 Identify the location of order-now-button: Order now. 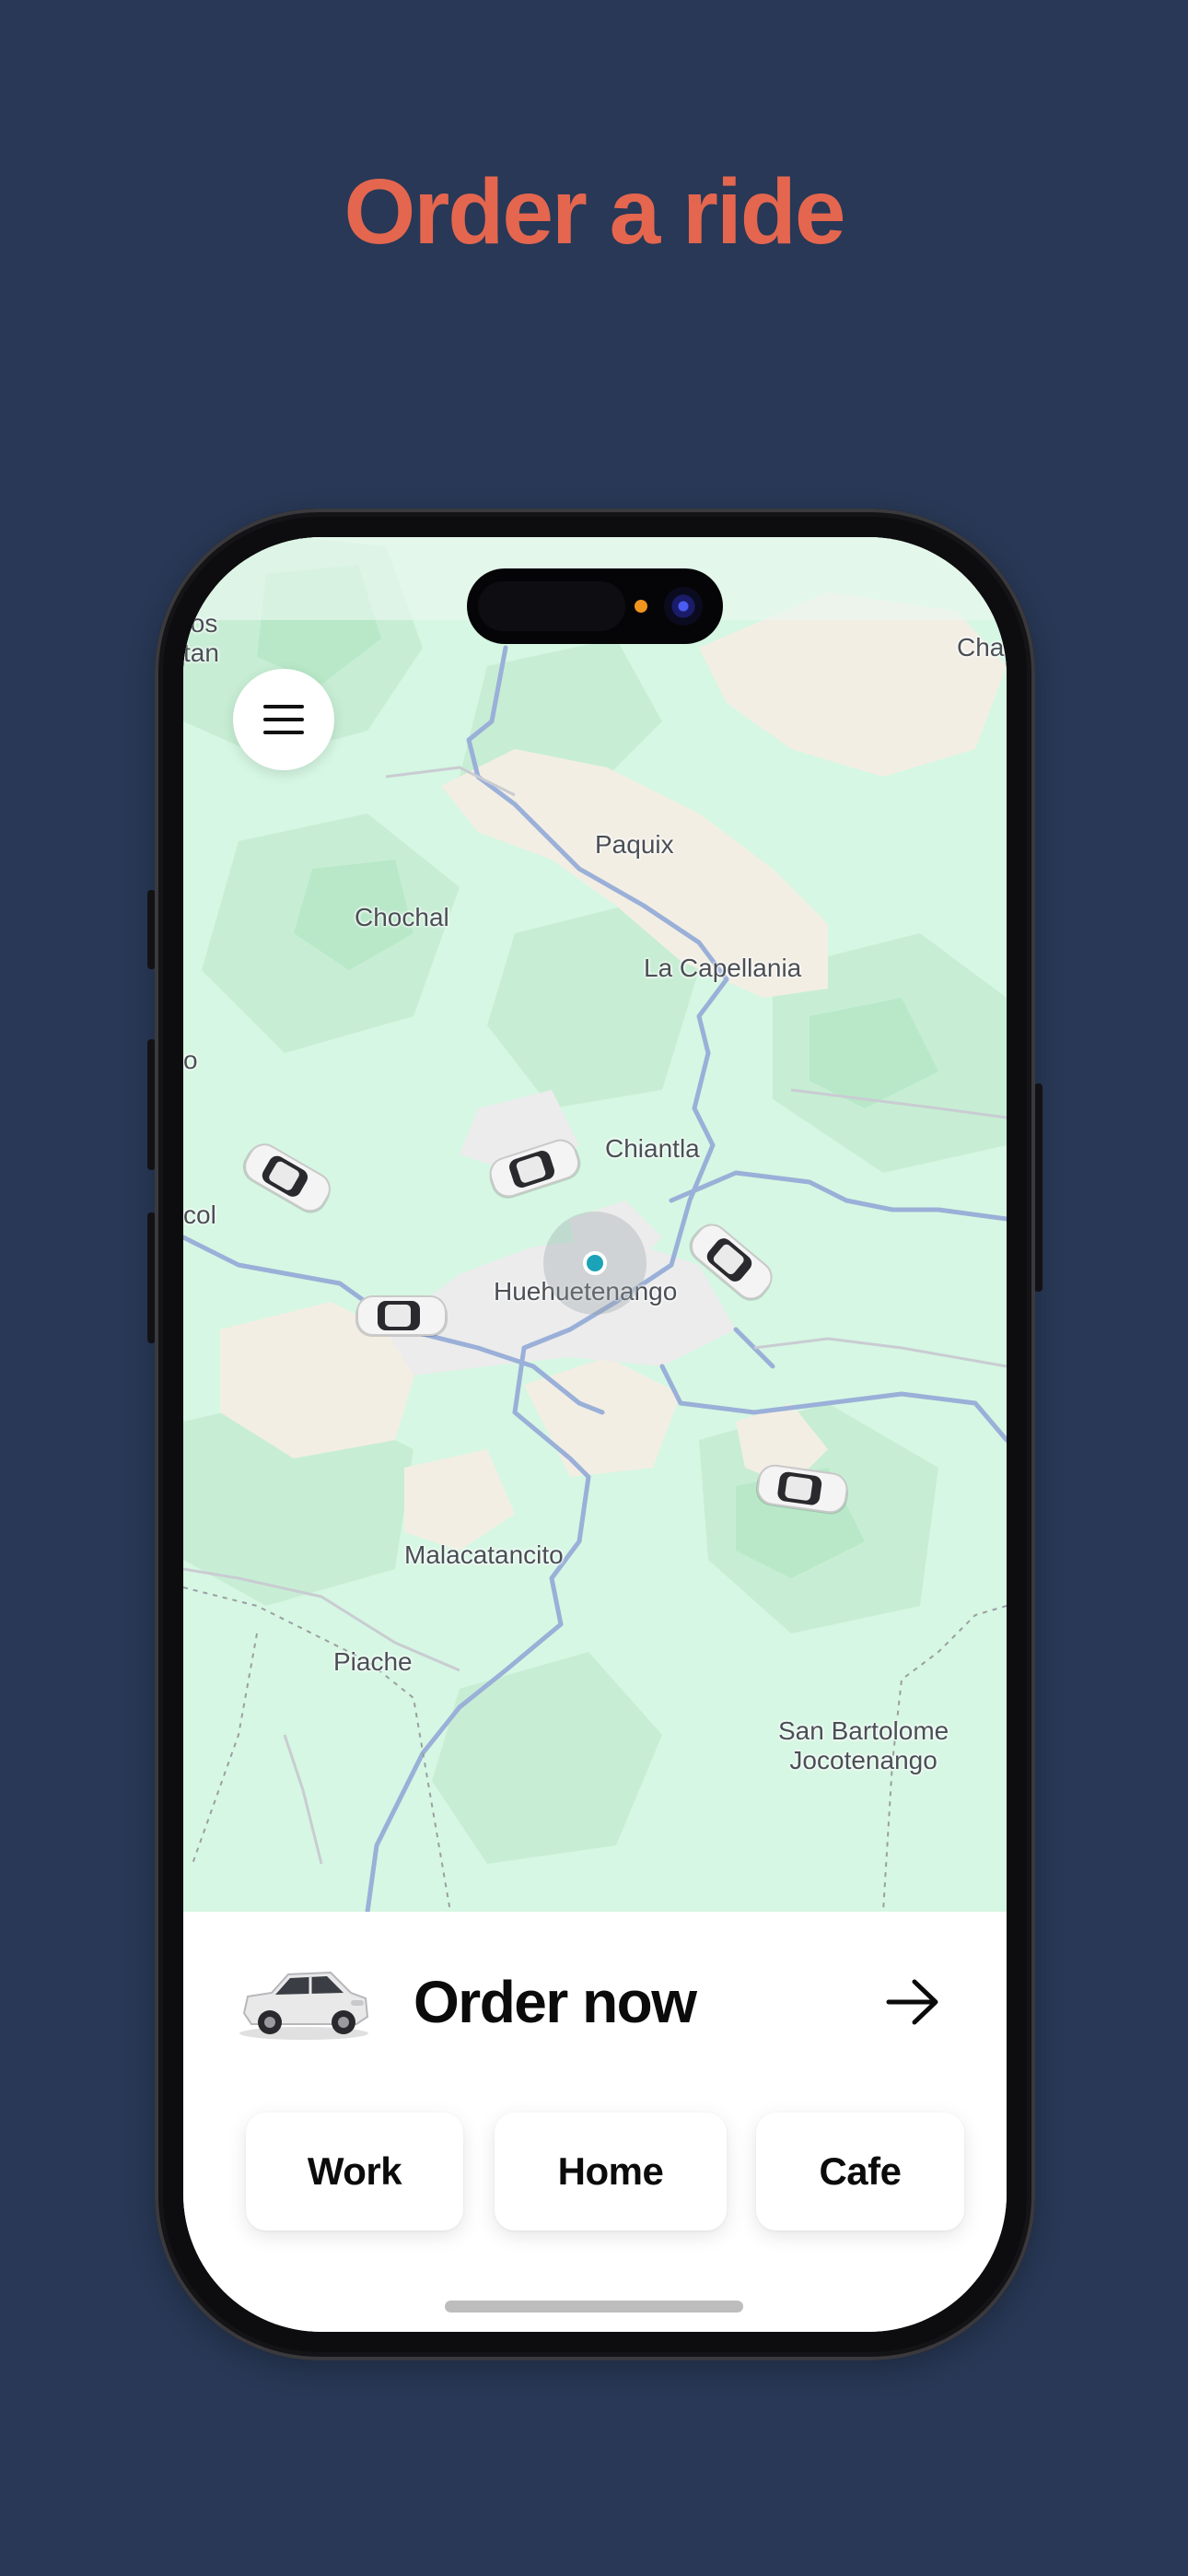
(595, 2002).